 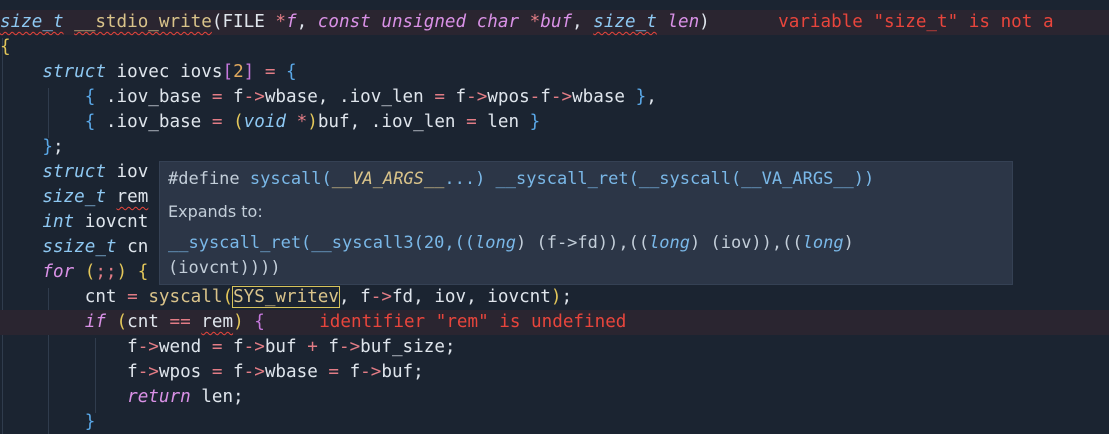 What do you see at coordinates (322, 243) in the screenshot?
I see `expansion-part: __syscall_ret(__syscall3(20,((` at bounding box center [322, 243].